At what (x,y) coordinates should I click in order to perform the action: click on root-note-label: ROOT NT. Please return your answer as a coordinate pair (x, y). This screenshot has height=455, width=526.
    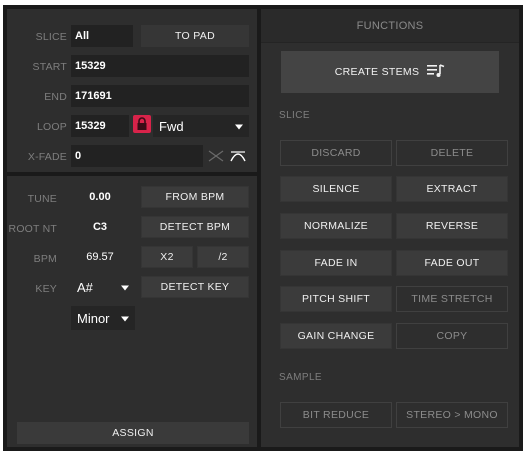
    Looking at the image, I should click on (32, 229).